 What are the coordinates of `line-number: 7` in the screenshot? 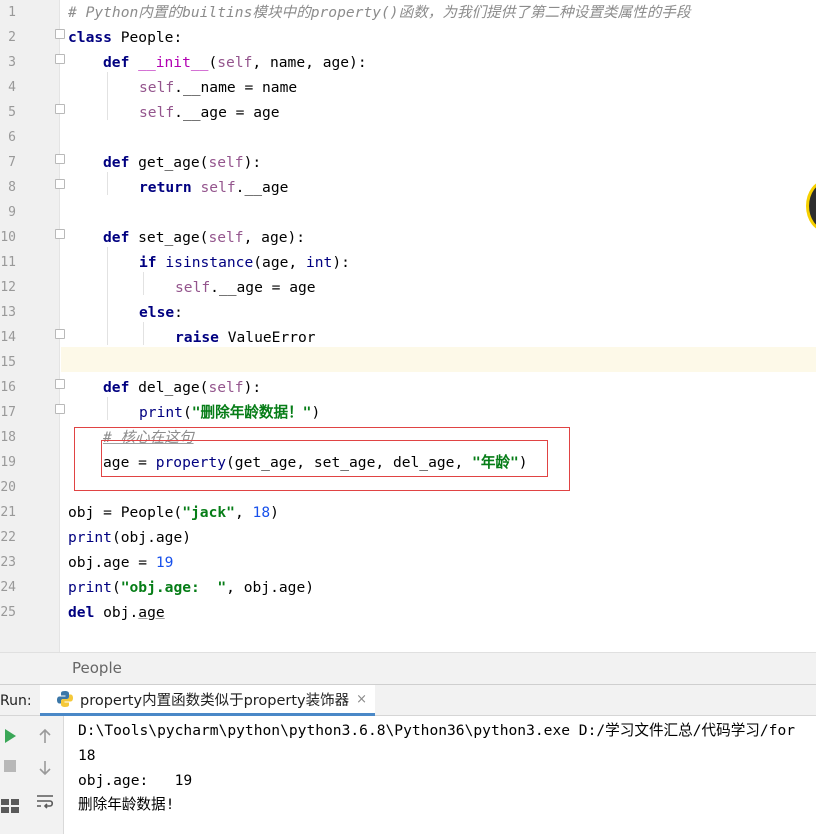 It's located at (12, 162).